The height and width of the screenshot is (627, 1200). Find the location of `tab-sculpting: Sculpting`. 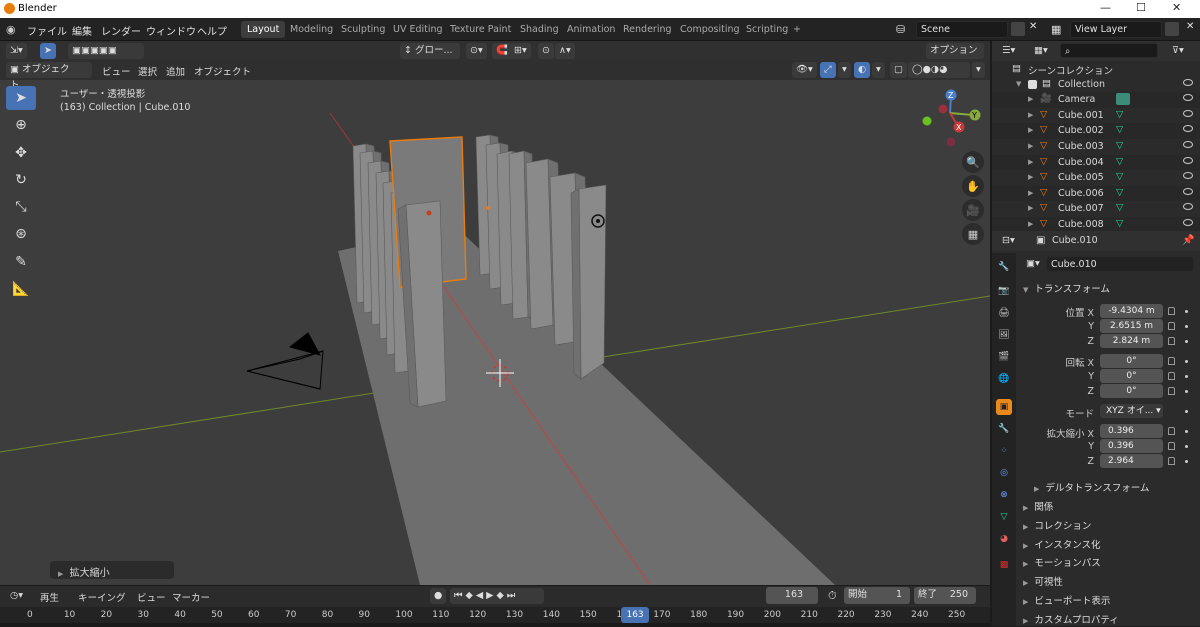

tab-sculpting: Sculpting is located at coordinates (363, 29).